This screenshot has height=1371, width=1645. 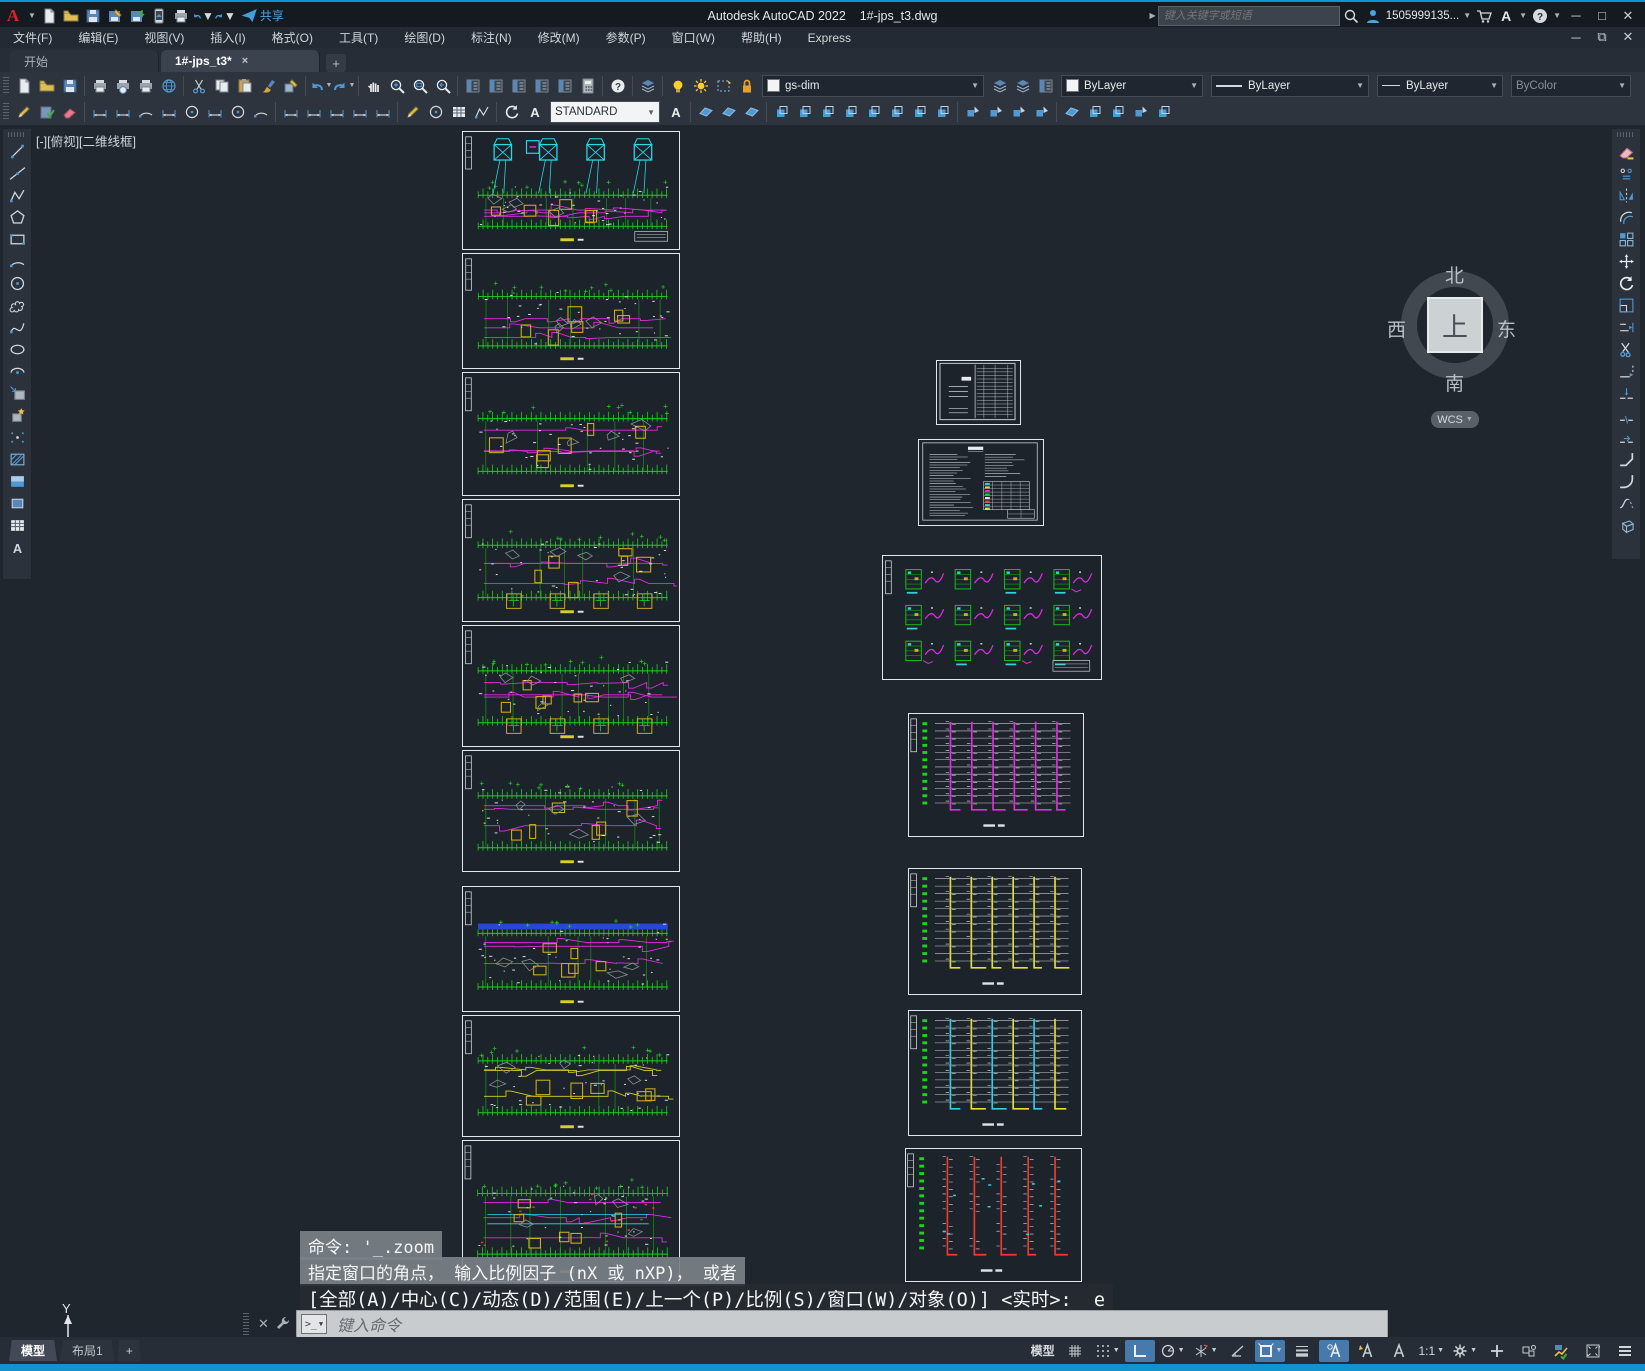 I want to click on polyline-icon, so click(x=17, y=195).